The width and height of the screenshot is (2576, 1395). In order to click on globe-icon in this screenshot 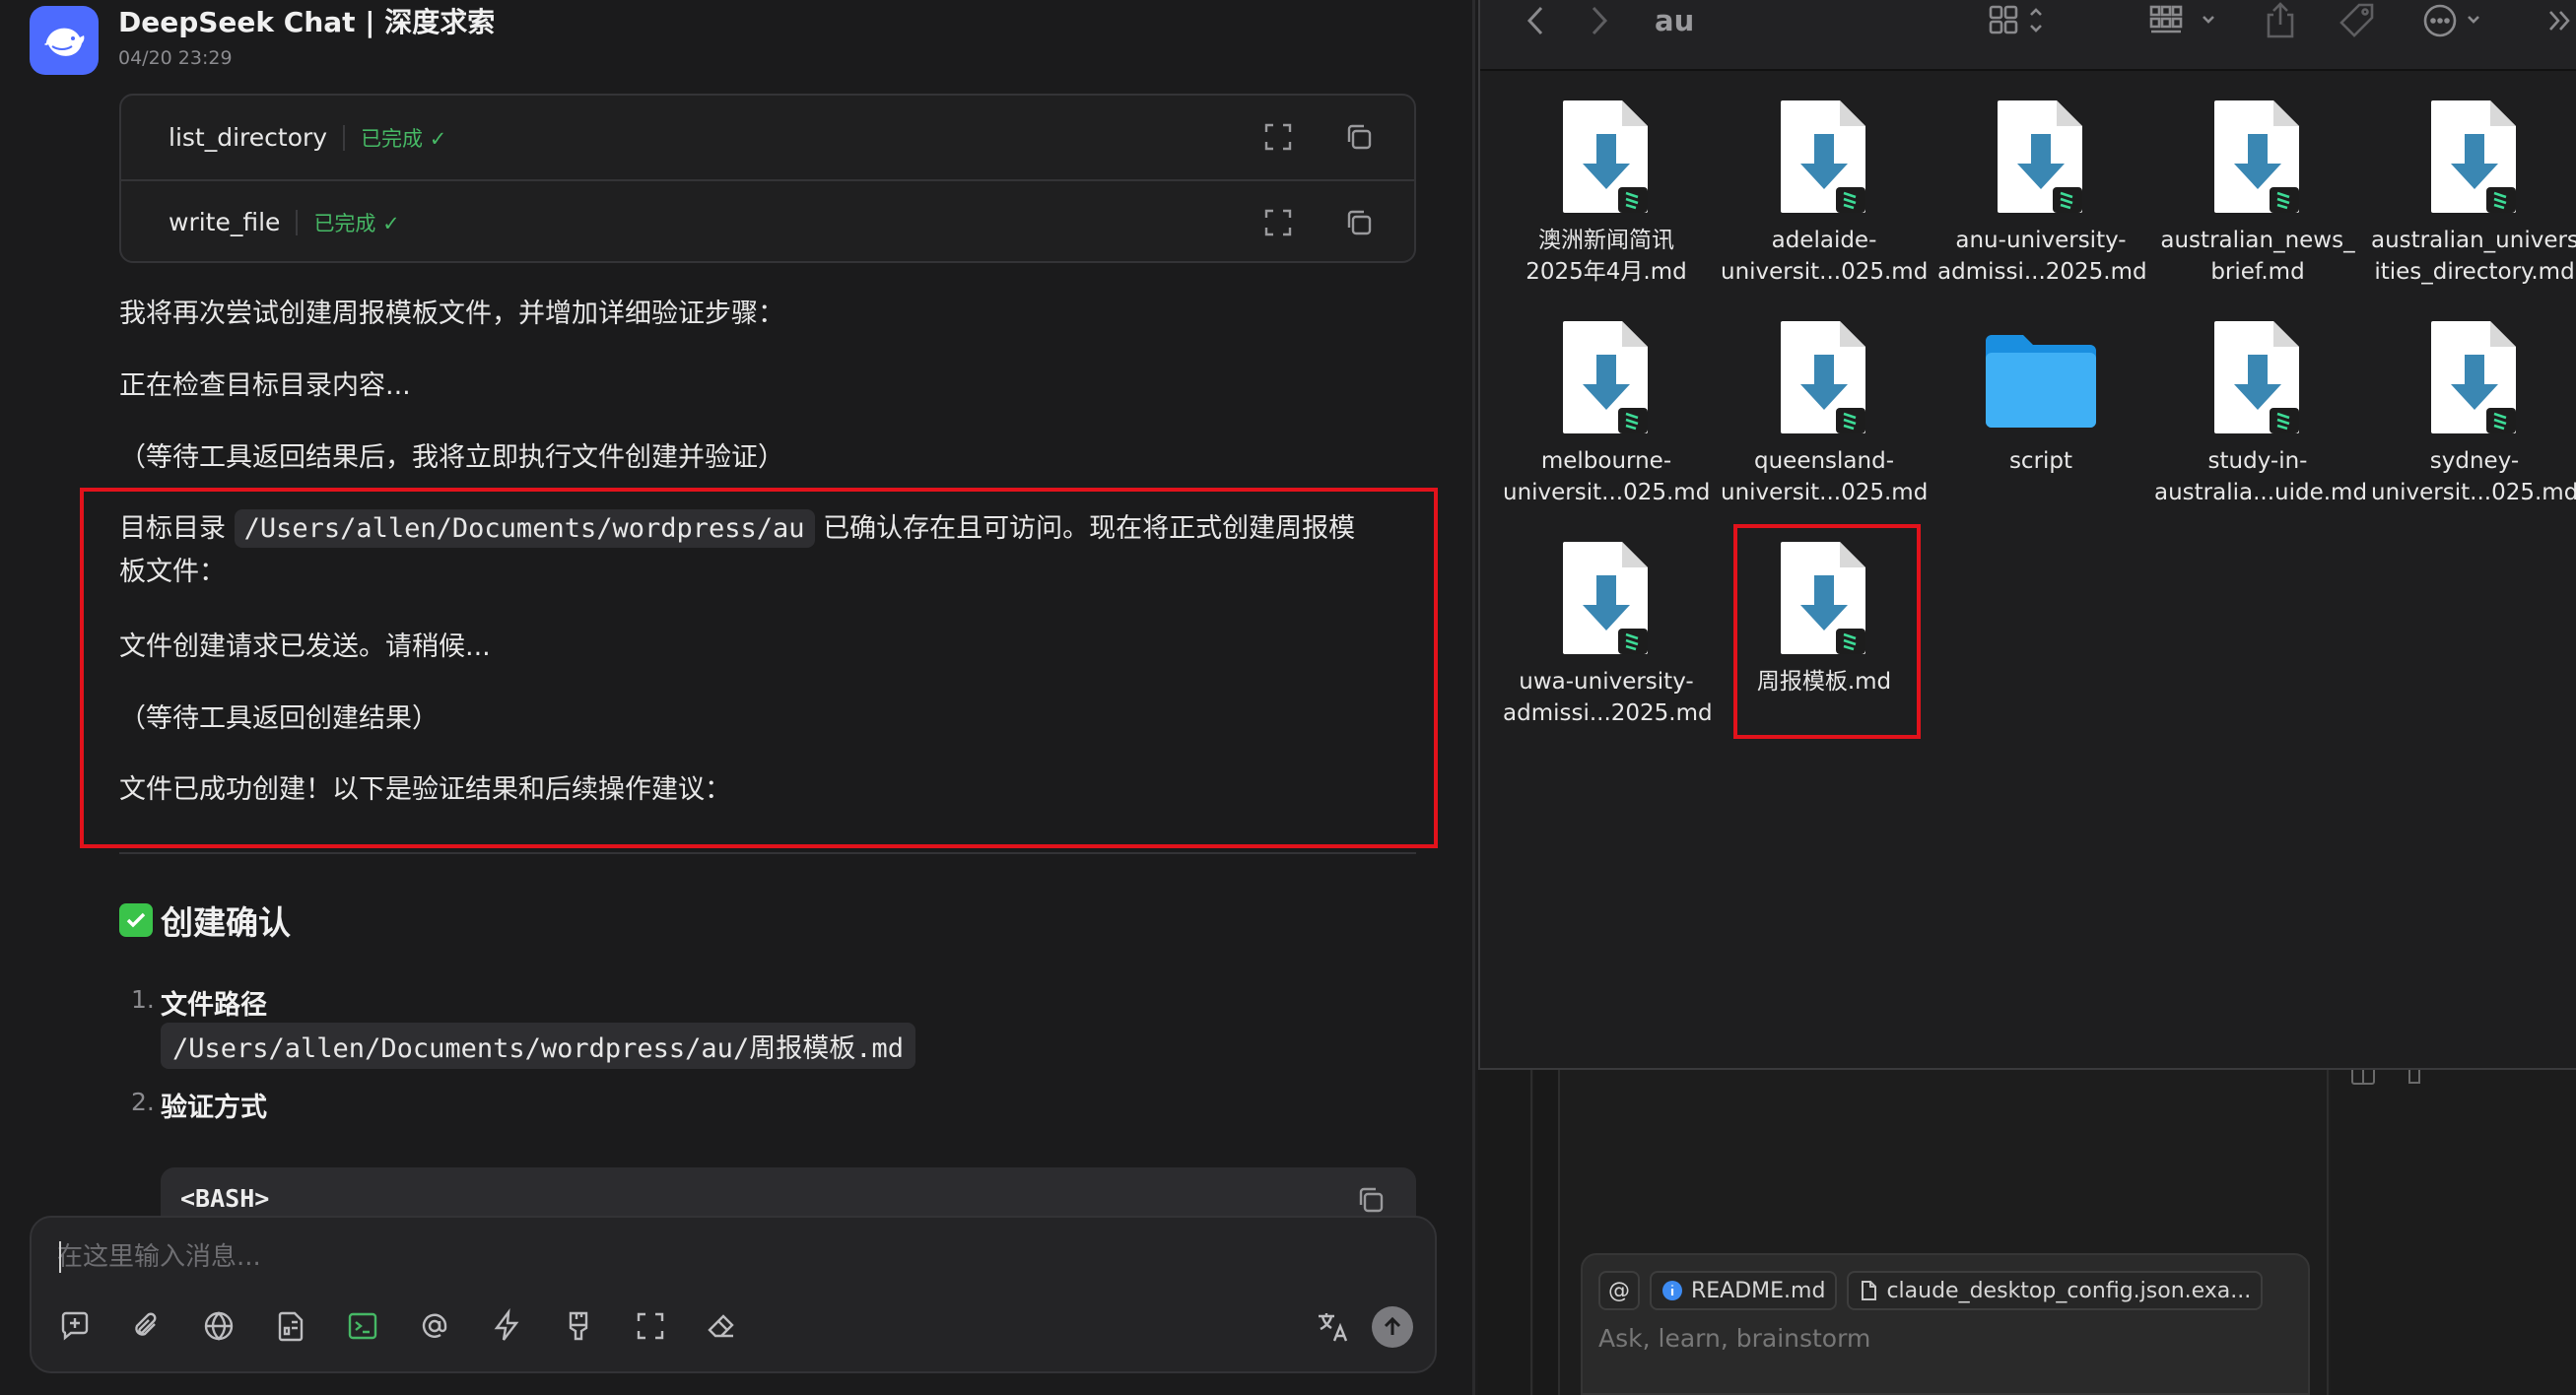, I will do `click(219, 1326)`.